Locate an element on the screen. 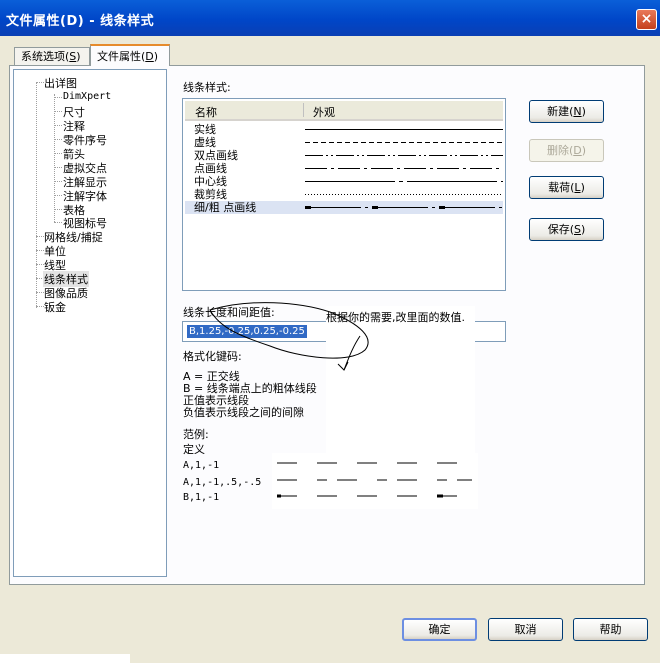  line-preview-dashed is located at coordinates (404, 142).